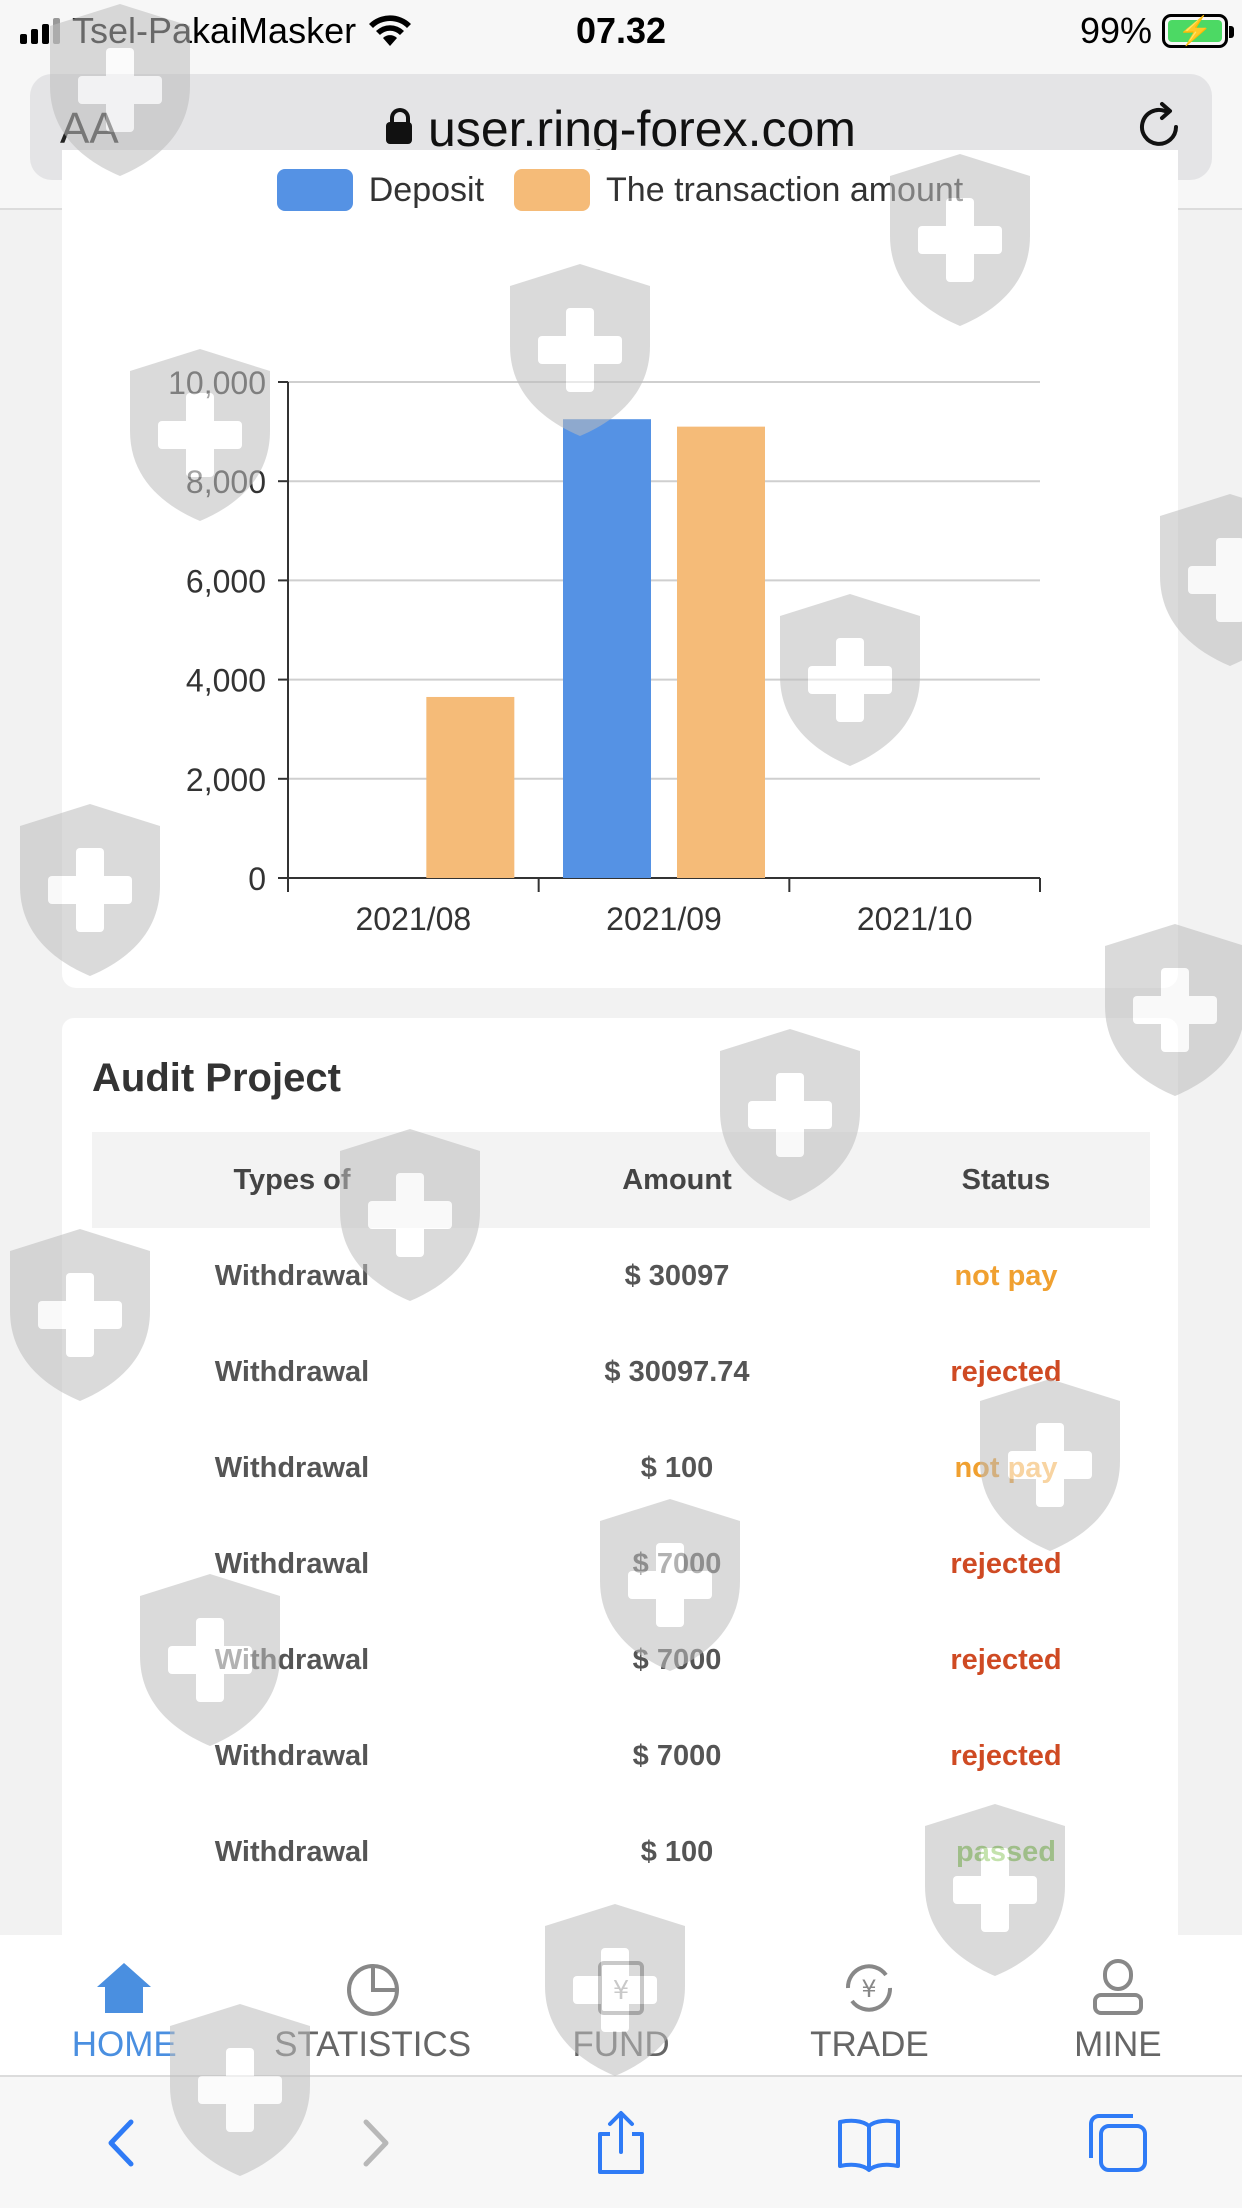 This screenshot has height=2208, width=1242. Describe the element at coordinates (413, 919) in the screenshot. I see `x-tick-label: 2021/08` at that location.